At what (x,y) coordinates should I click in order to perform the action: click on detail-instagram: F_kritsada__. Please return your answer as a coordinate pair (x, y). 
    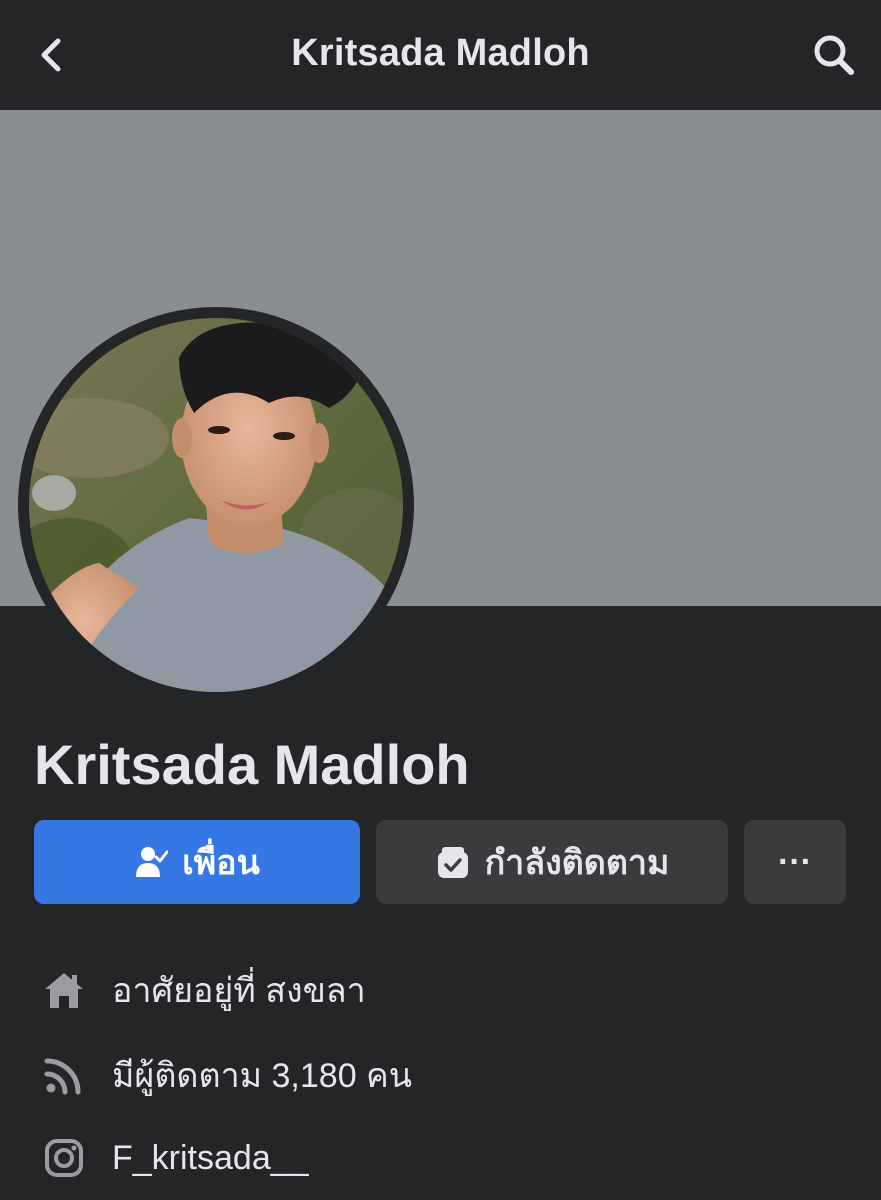
    Looking at the image, I should click on (175, 1158).